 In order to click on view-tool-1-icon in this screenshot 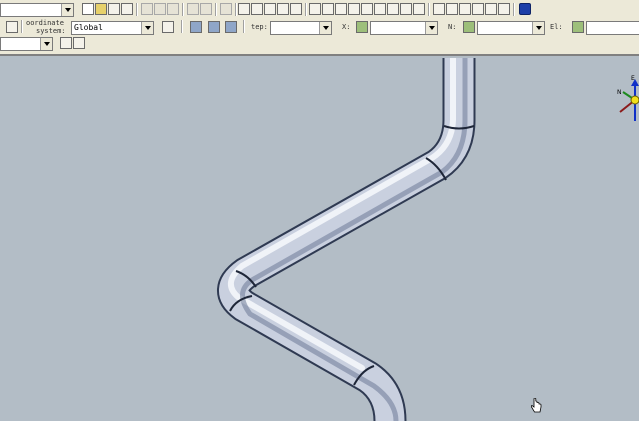, I will do `click(315, 9)`.